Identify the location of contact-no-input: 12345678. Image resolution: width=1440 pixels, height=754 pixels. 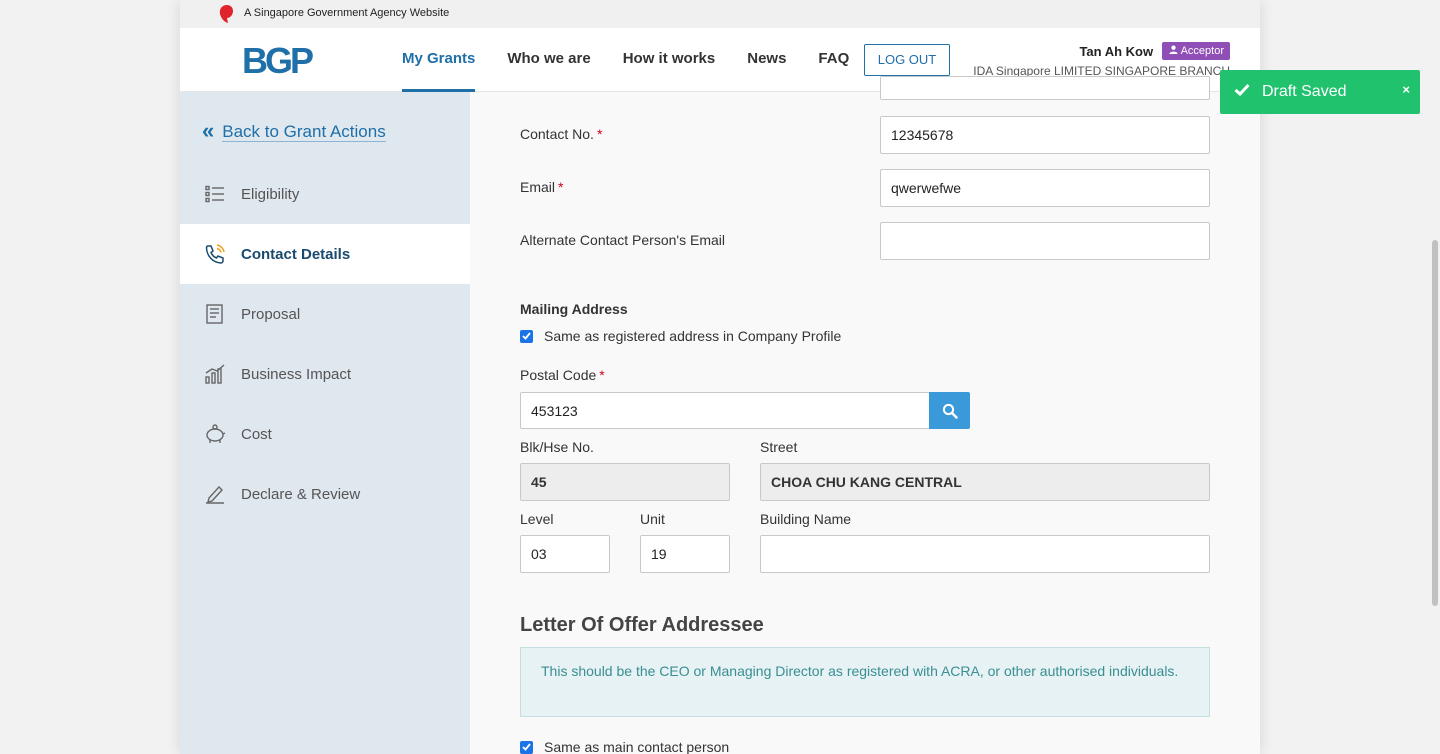
(1045, 135).